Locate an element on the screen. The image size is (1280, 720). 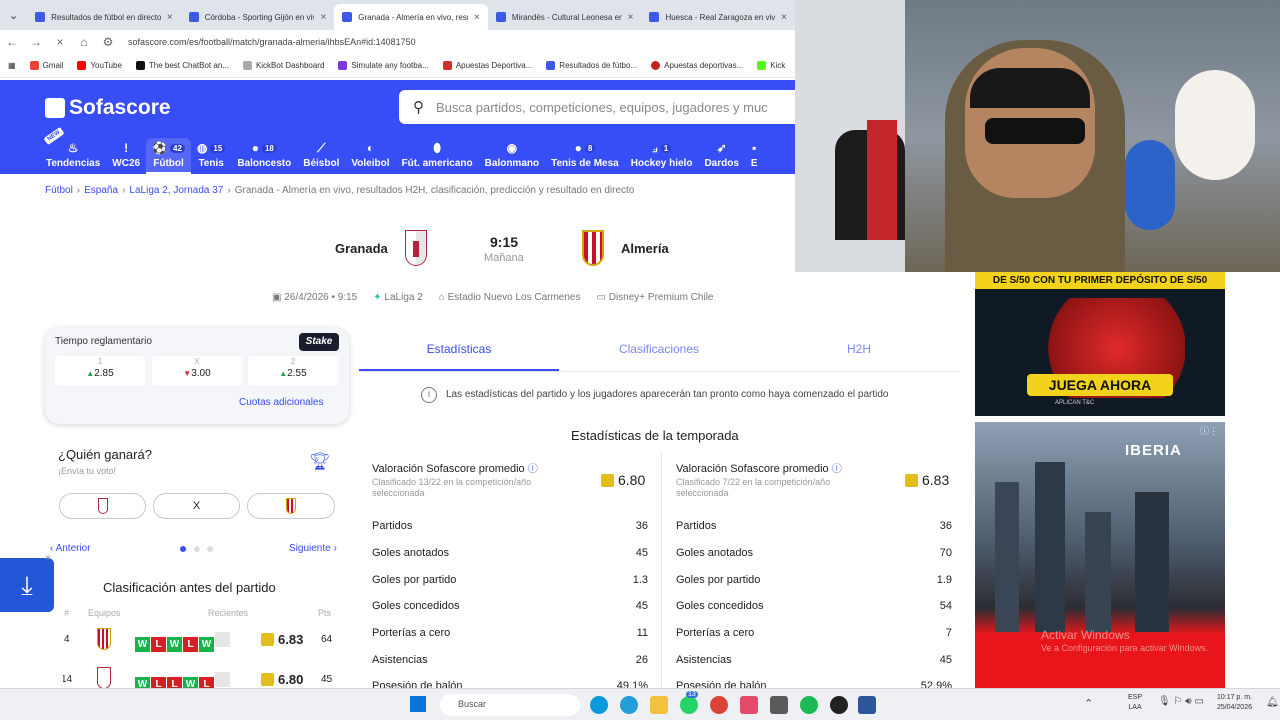
browser-tab: Córdoba - Sporting Gijón en vivo × is located at coordinates (258, 17).